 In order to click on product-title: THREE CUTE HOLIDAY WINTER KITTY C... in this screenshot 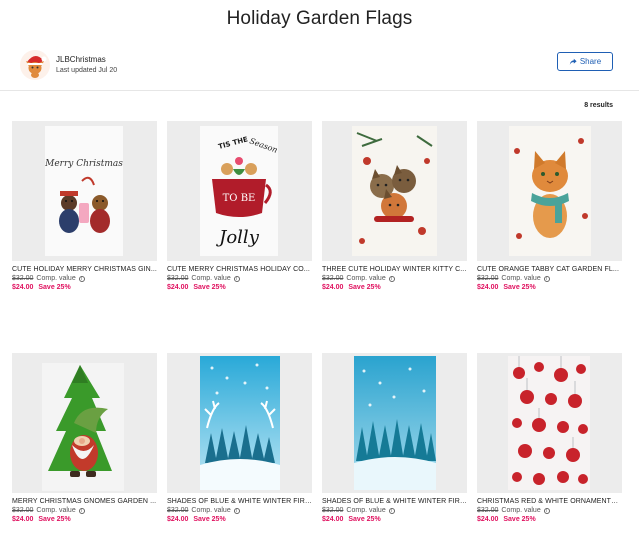, I will do `click(394, 269)`.